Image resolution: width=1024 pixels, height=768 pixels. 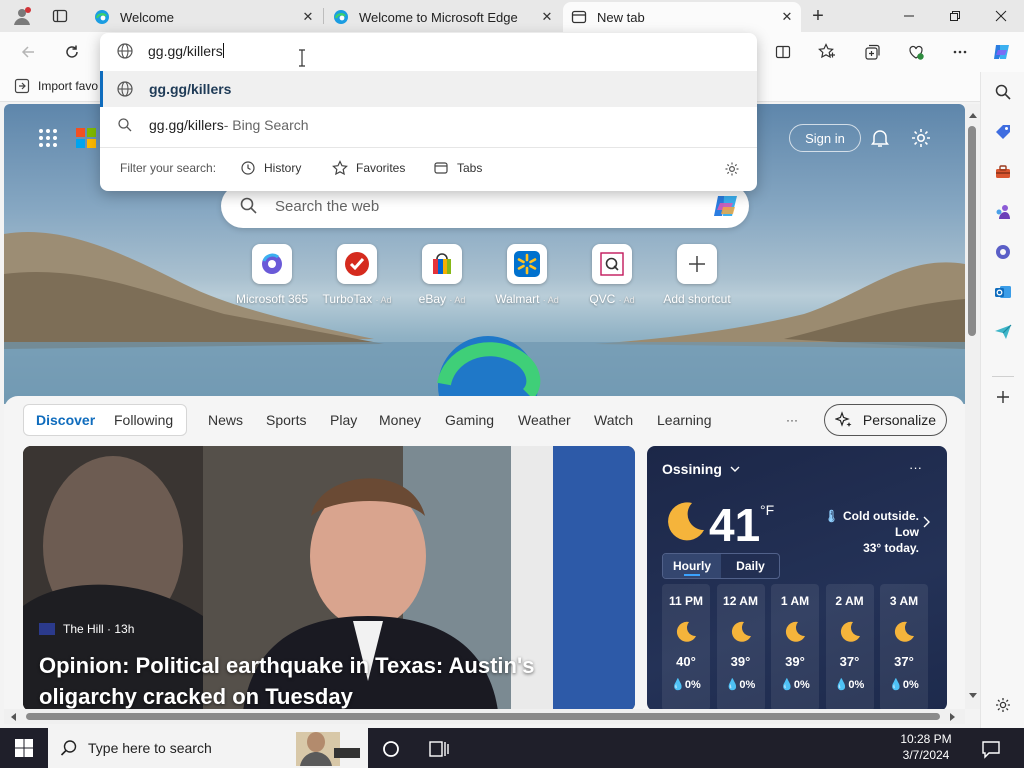 I want to click on hourly-forecast-column: 3 AM 37° 💧0%, so click(x=904, y=646).